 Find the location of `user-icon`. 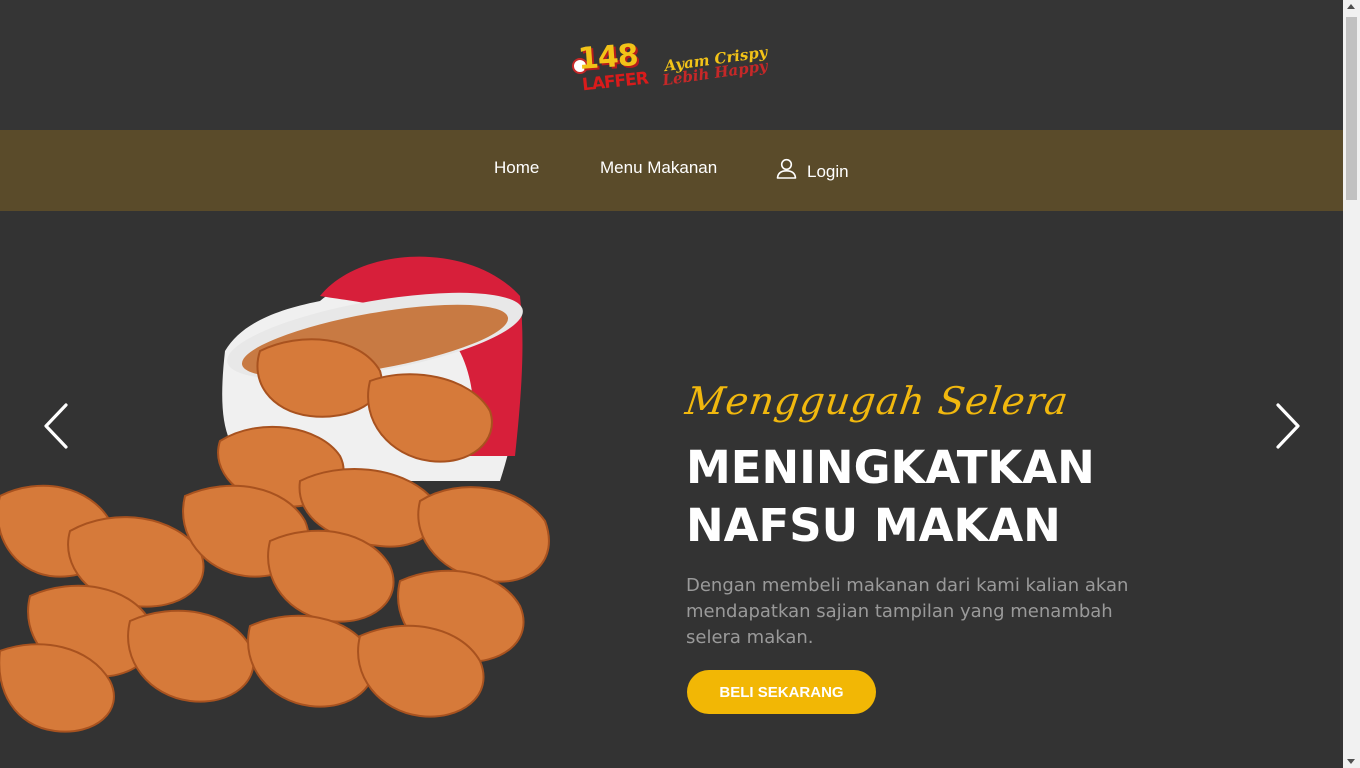

user-icon is located at coordinates (786, 168).